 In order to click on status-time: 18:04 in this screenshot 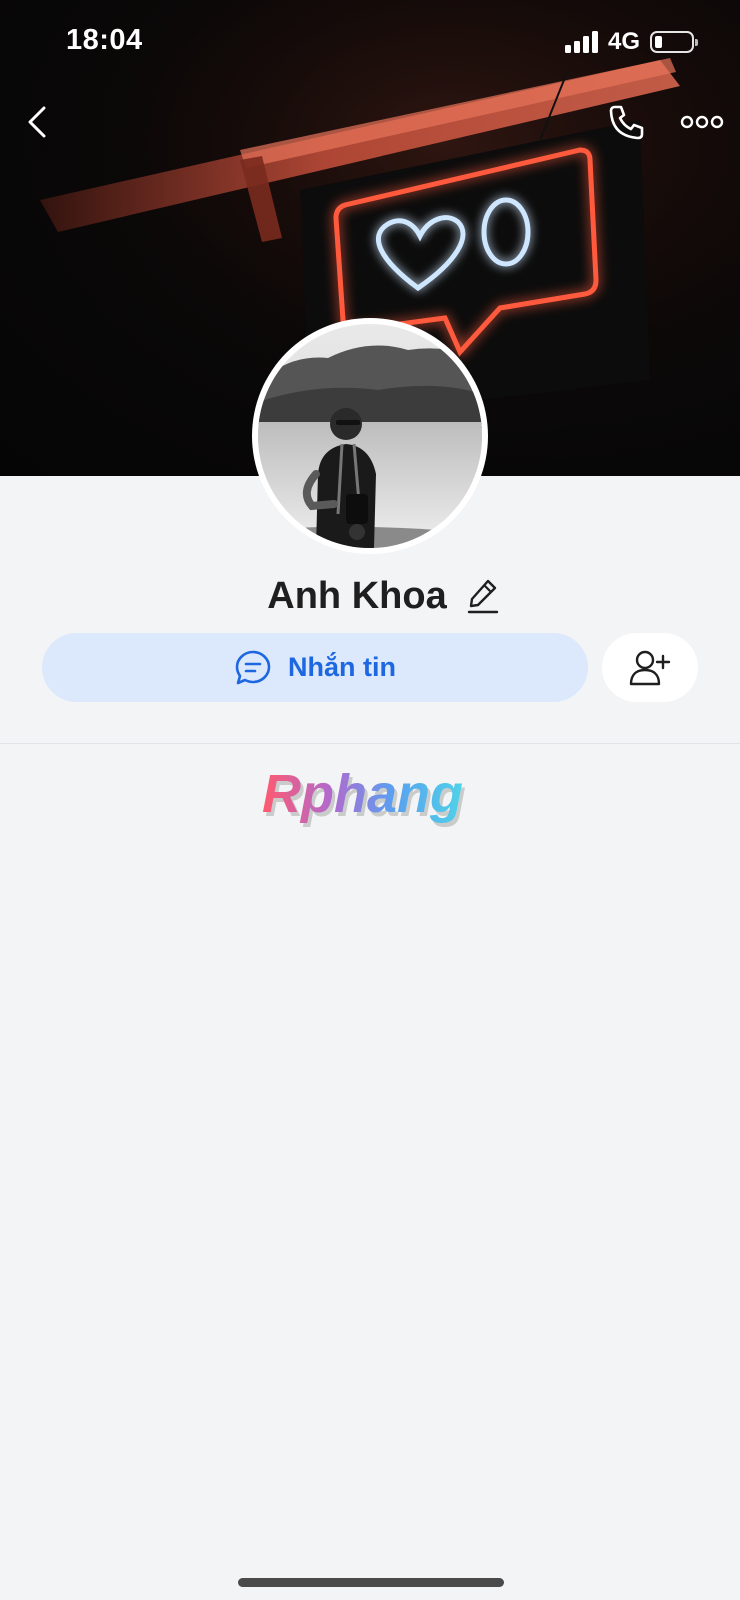, I will do `click(104, 40)`.